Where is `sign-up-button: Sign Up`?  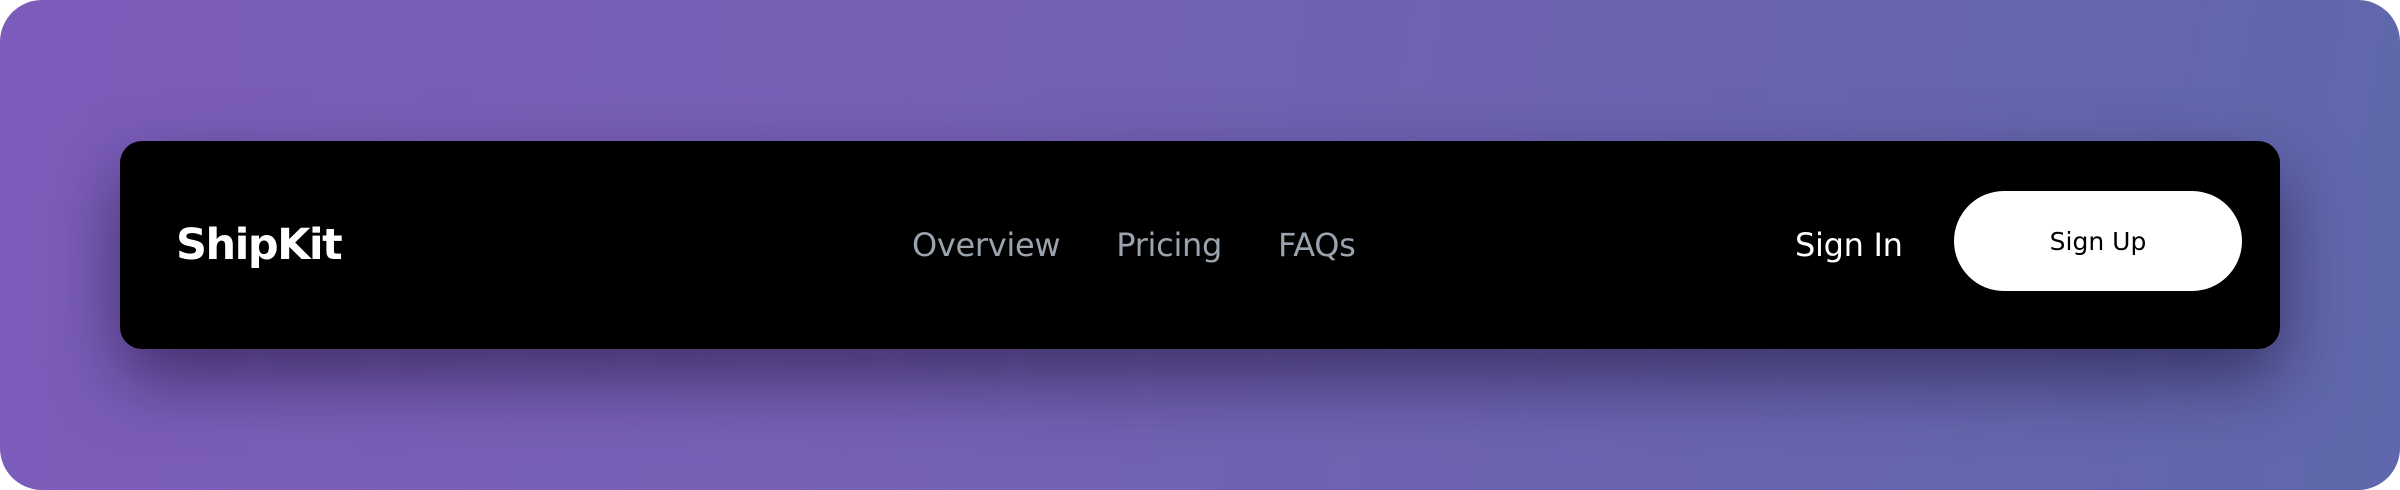
sign-up-button: Sign Up is located at coordinates (2098, 241).